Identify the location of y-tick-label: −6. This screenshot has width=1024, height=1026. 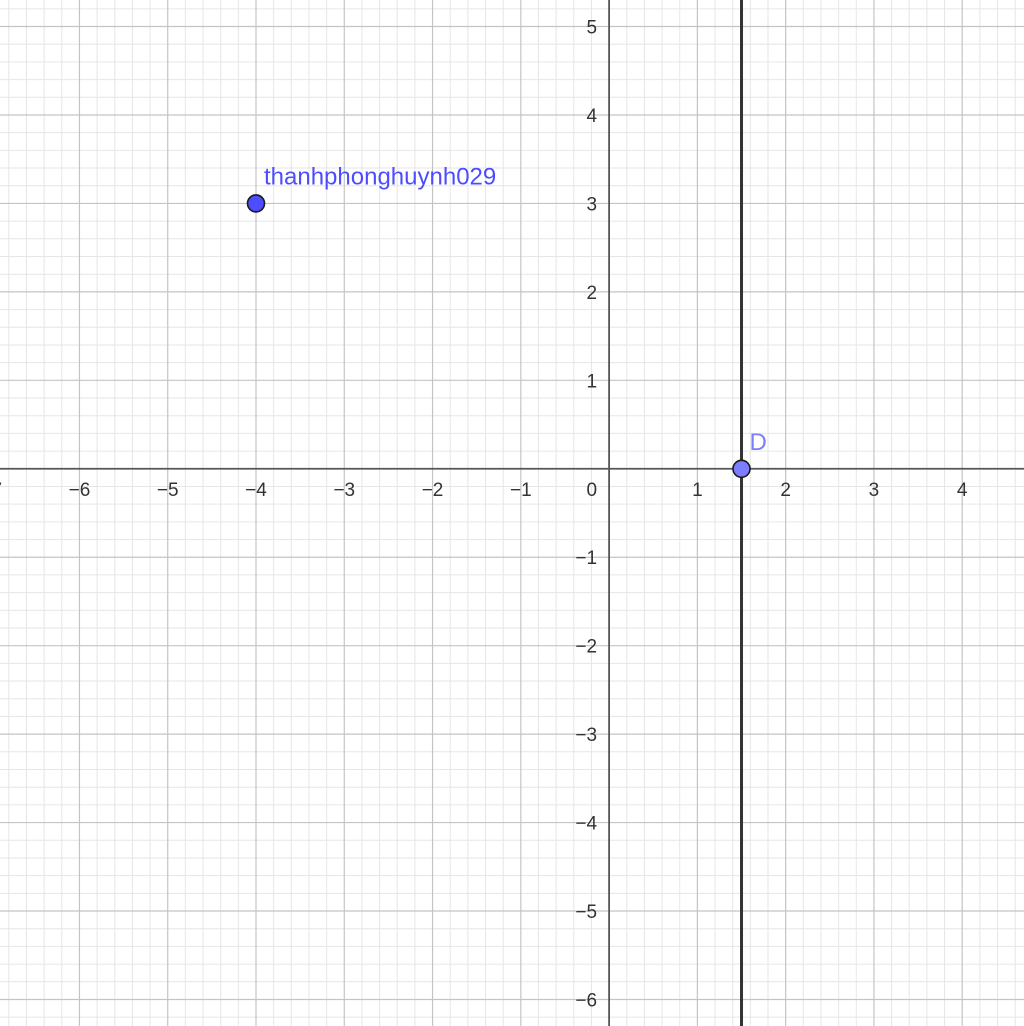
(586, 1000).